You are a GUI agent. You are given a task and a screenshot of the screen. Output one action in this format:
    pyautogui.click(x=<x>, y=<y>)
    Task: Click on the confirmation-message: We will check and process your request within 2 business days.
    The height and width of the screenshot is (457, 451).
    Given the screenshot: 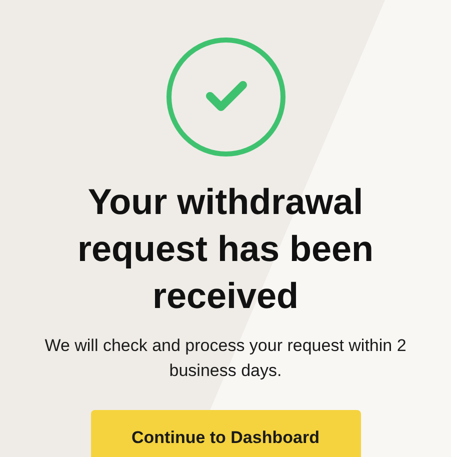 What is the action you would take?
    pyautogui.click(x=226, y=358)
    